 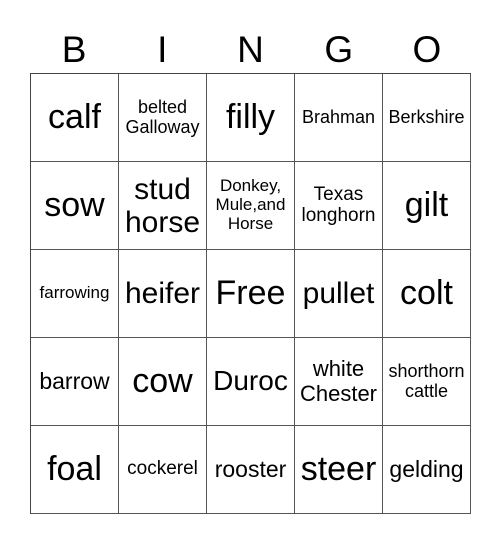 I want to click on bingo-cell-label: Texas longhorn, so click(x=338, y=204).